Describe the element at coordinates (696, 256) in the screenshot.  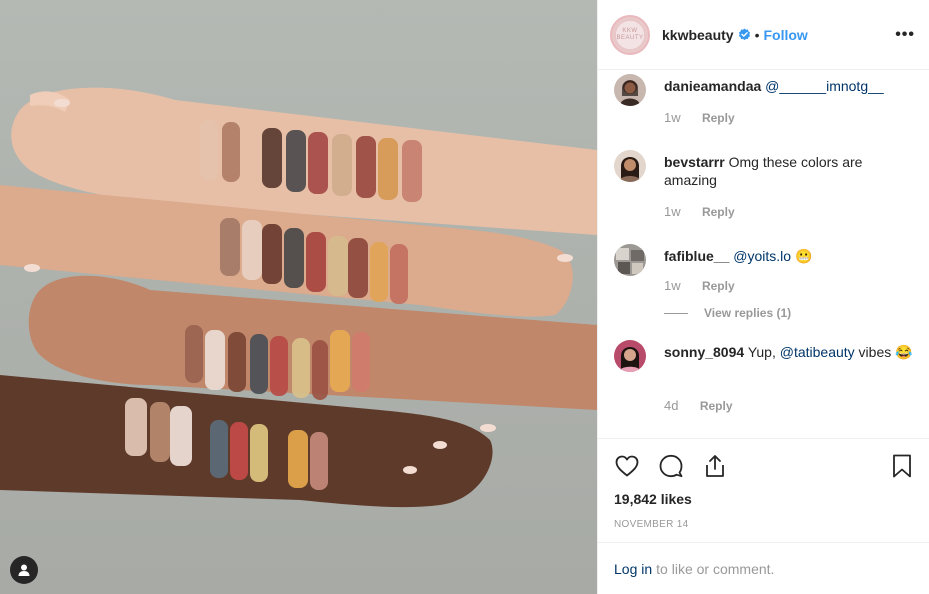
I see `comment-username: fafiblue__` at that location.